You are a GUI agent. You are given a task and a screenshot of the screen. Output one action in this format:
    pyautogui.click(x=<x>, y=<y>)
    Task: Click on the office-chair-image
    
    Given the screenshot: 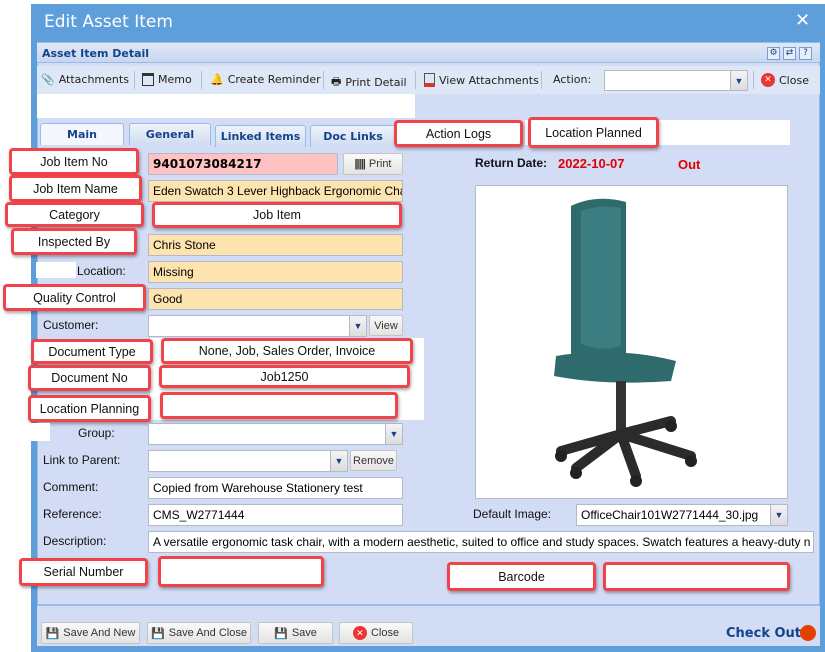 What is the action you would take?
    pyautogui.click(x=625, y=342)
    